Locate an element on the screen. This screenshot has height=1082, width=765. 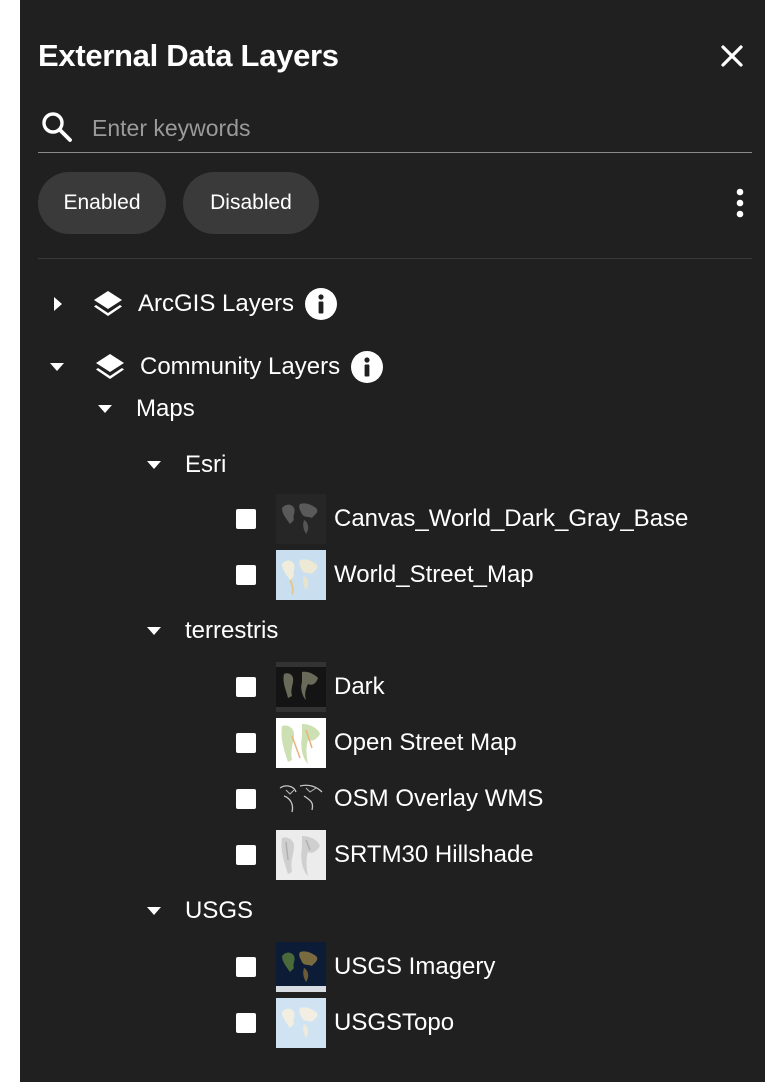
layer-label: Open Street Map is located at coordinates (425, 742).